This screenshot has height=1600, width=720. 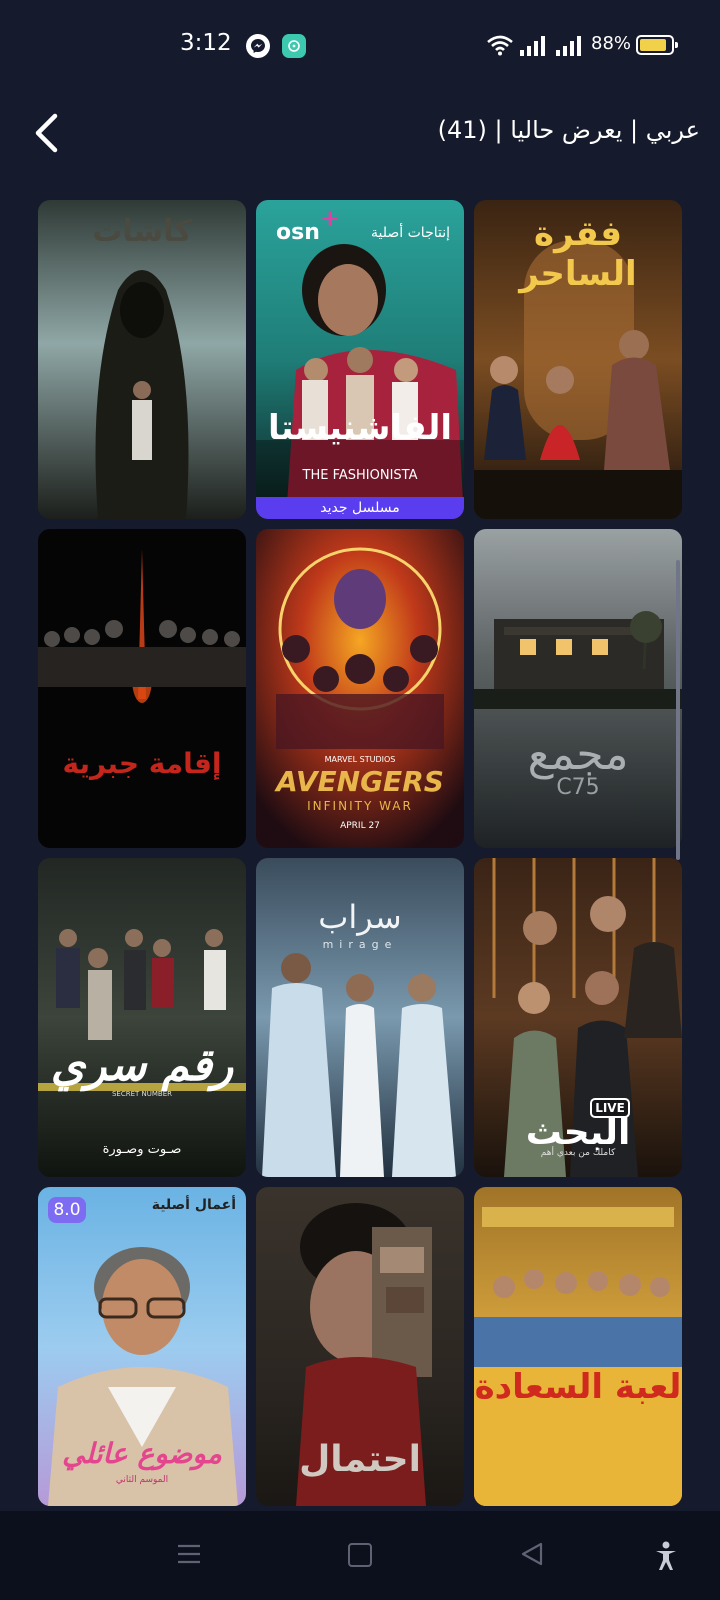 I want to click on poster-title: موضوع عائلي, so click(x=142, y=1453).